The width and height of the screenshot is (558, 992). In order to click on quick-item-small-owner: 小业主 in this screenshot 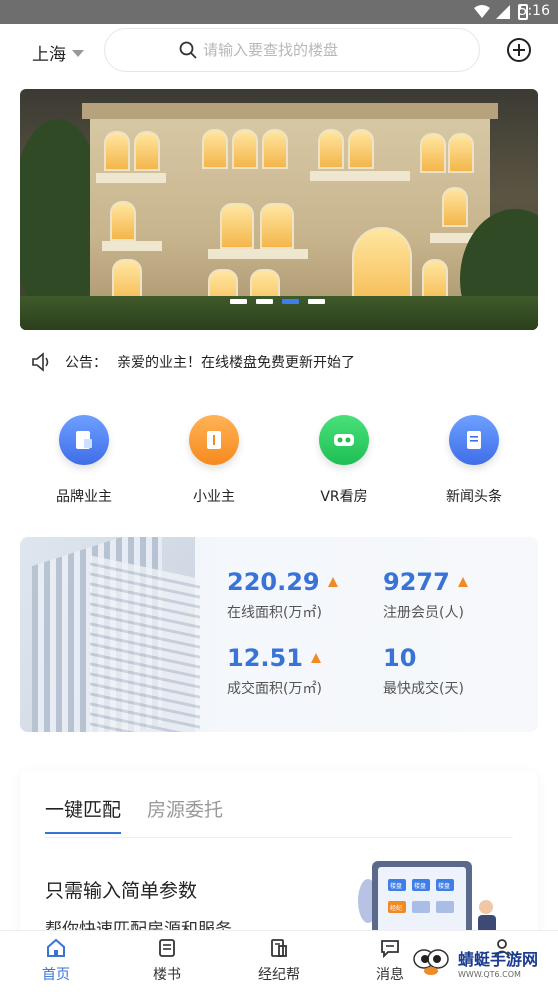, I will do `click(214, 459)`.